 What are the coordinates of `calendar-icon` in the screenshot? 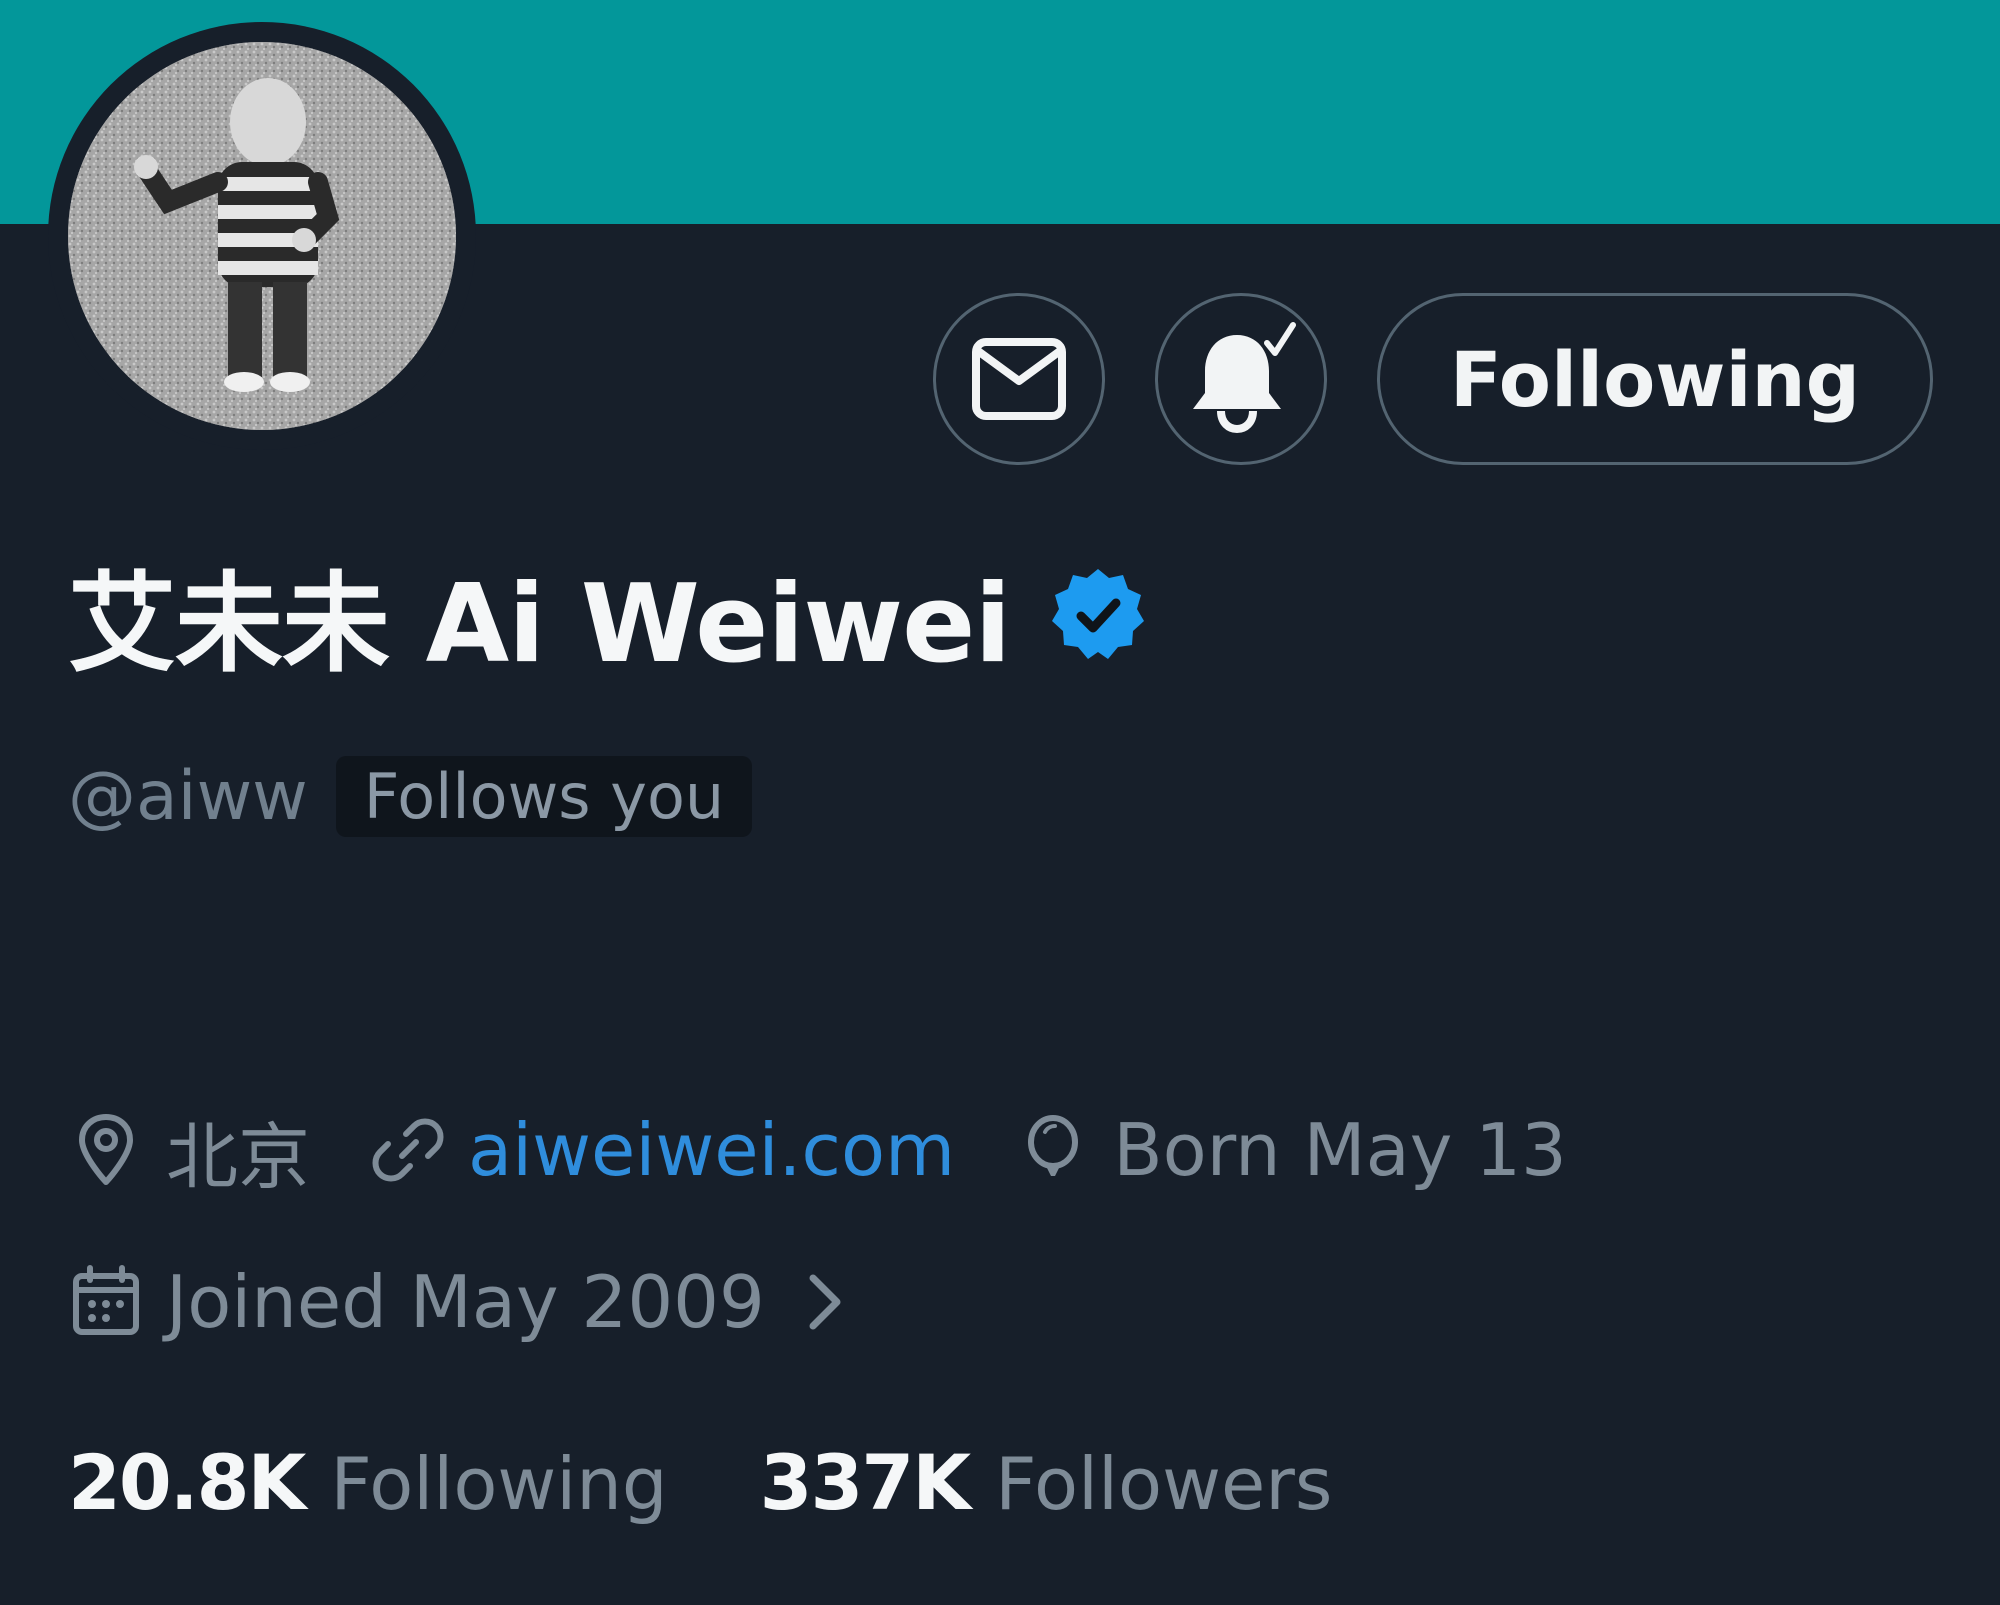 It's located at (106, 1302).